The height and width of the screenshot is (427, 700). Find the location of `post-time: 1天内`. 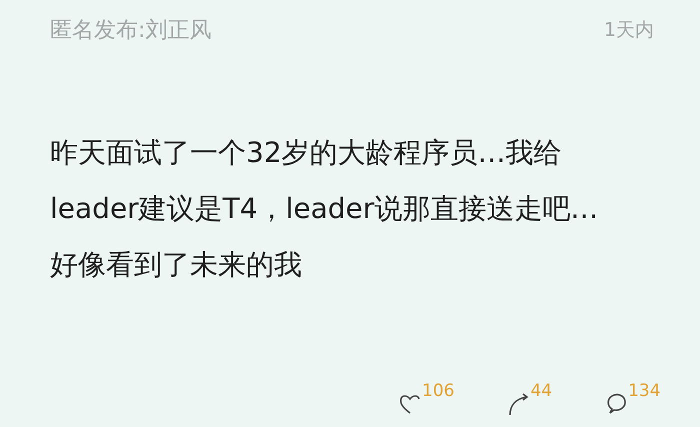

post-time: 1天内 is located at coordinates (629, 31).